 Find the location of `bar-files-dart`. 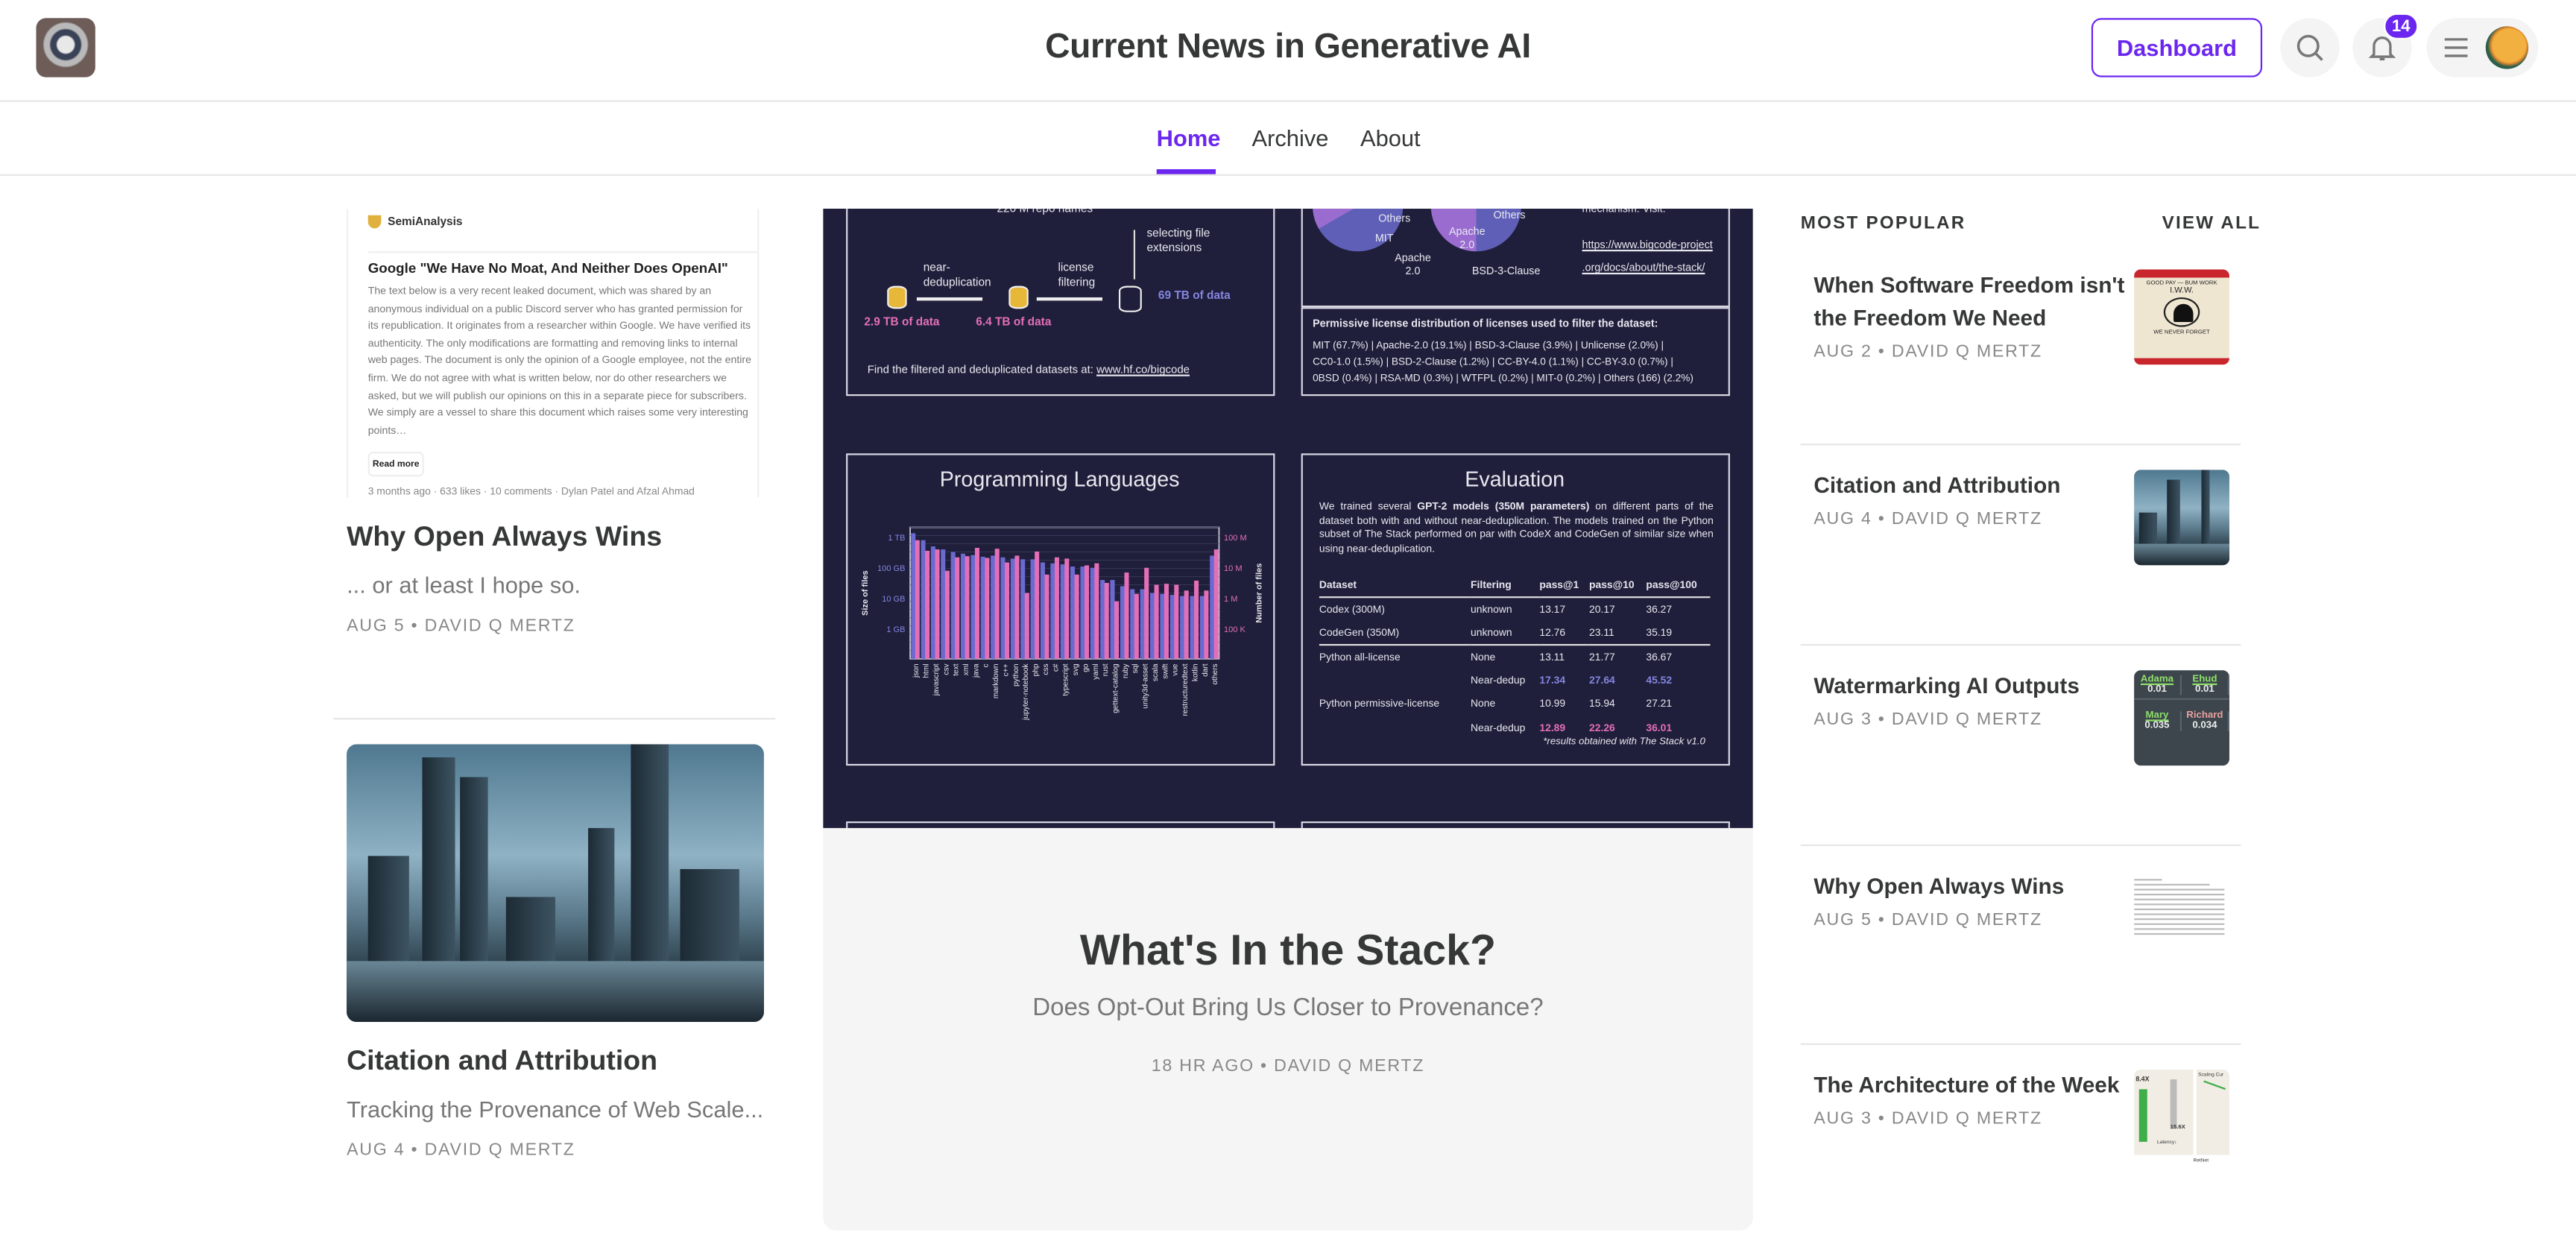

bar-files-dart is located at coordinates (1207, 624).